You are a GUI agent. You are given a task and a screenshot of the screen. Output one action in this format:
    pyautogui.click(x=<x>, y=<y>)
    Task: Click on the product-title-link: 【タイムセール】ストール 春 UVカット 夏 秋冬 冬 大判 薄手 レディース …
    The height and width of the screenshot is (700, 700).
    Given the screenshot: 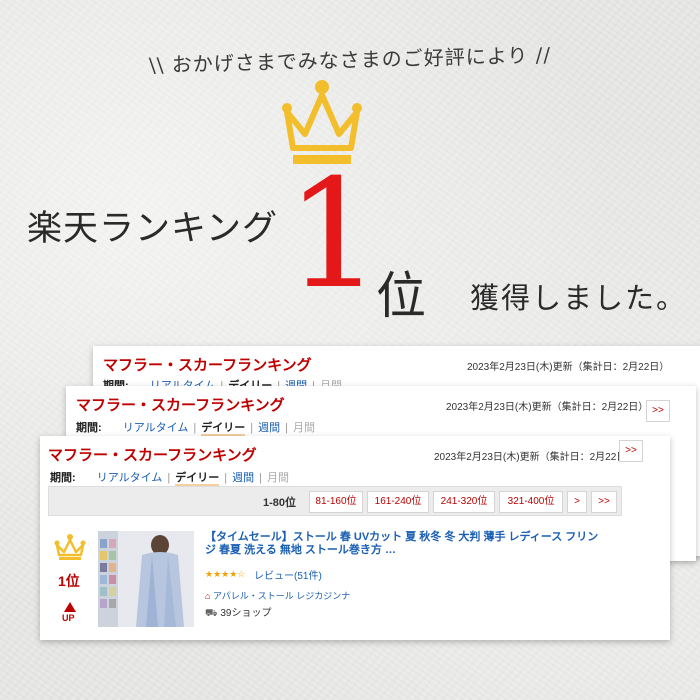 What is the action you would take?
    pyautogui.click(x=405, y=544)
    